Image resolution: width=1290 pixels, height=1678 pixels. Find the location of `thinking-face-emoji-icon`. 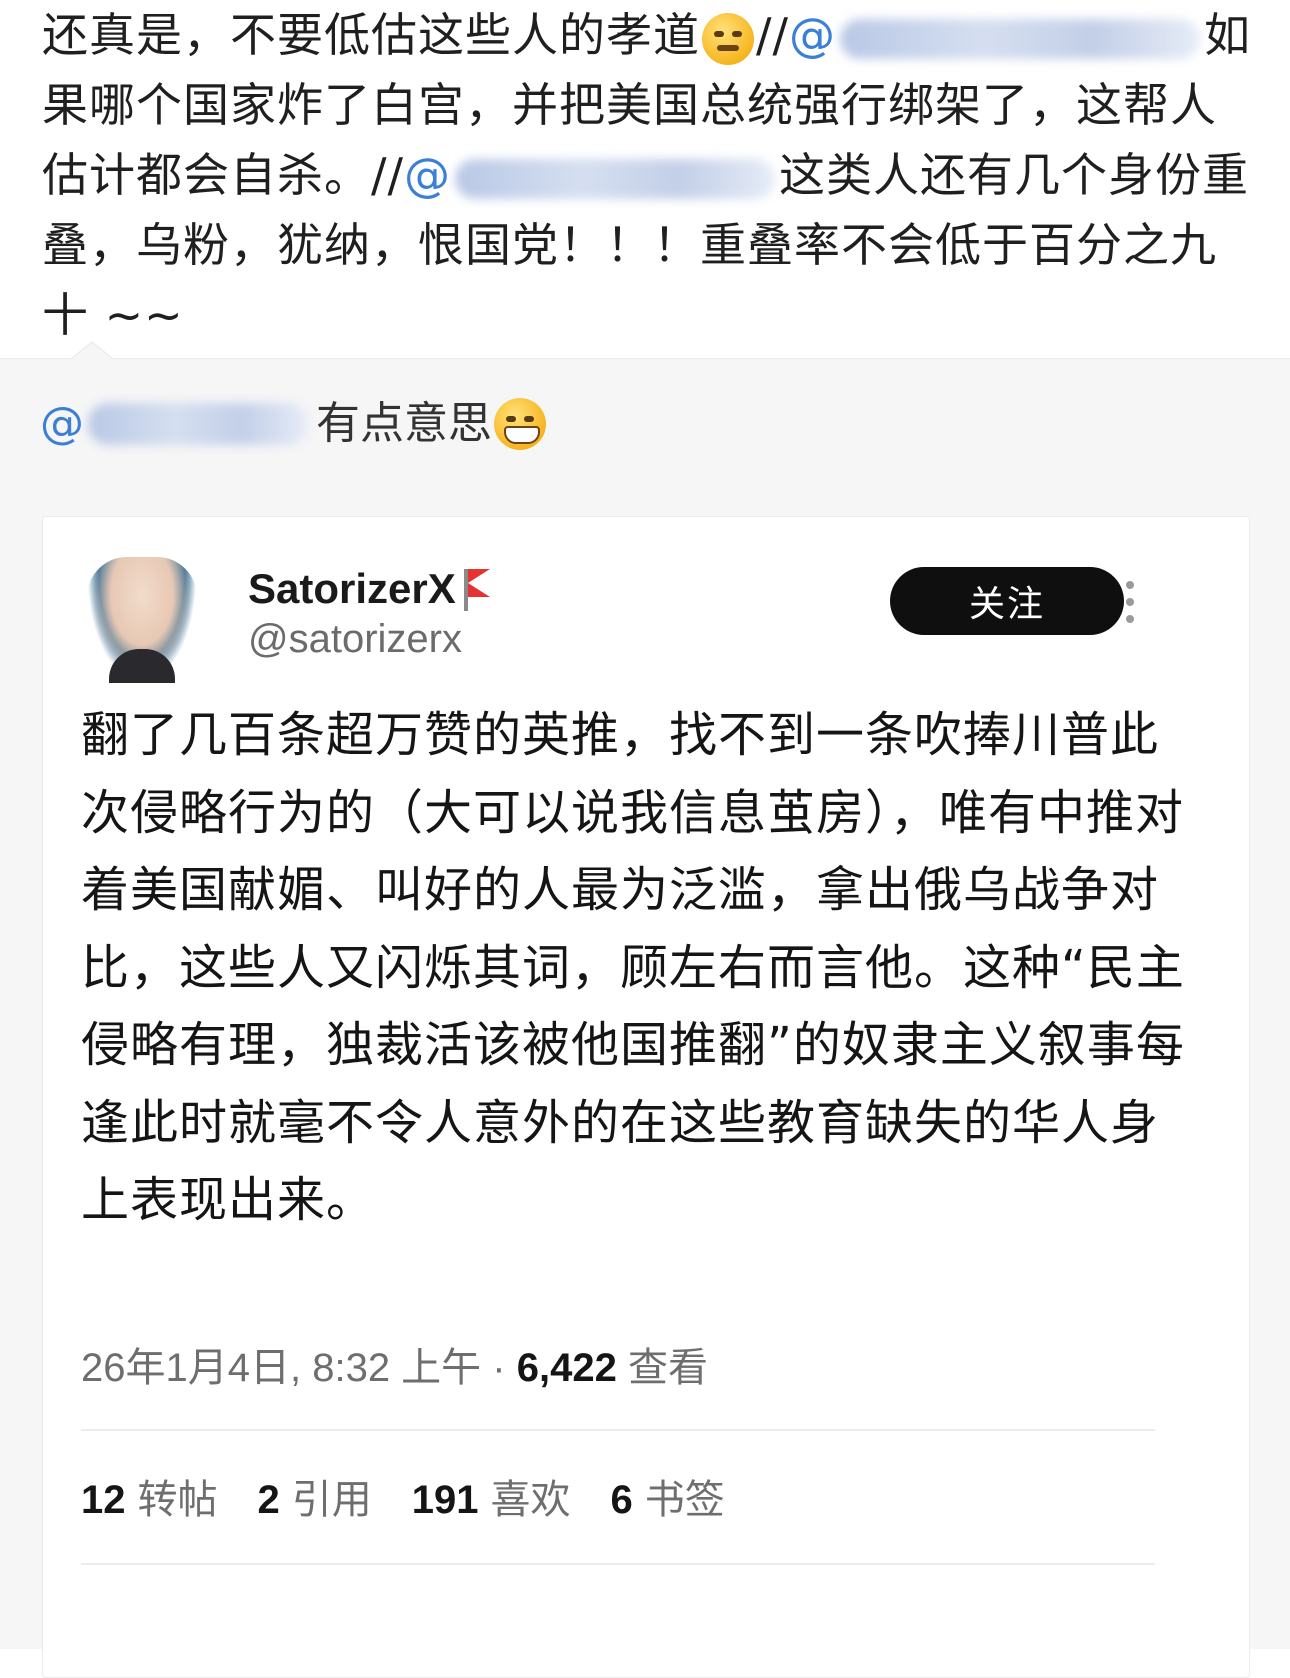

thinking-face-emoji-icon is located at coordinates (728, 38).